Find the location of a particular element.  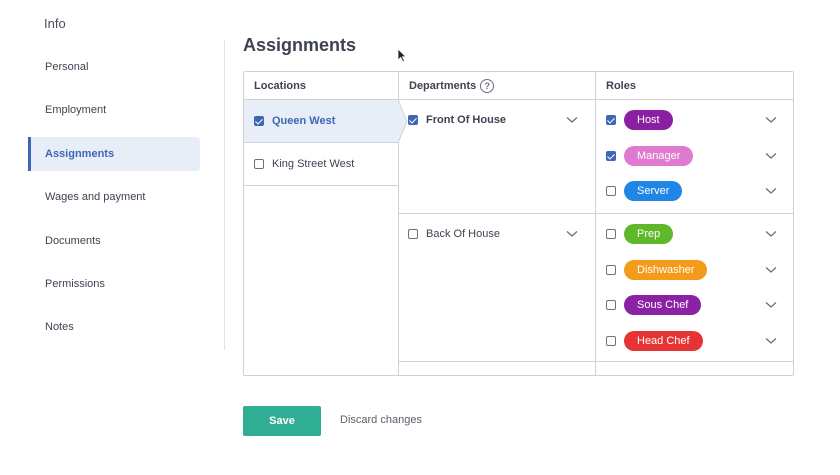

info-heading: Info is located at coordinates (55, 23).